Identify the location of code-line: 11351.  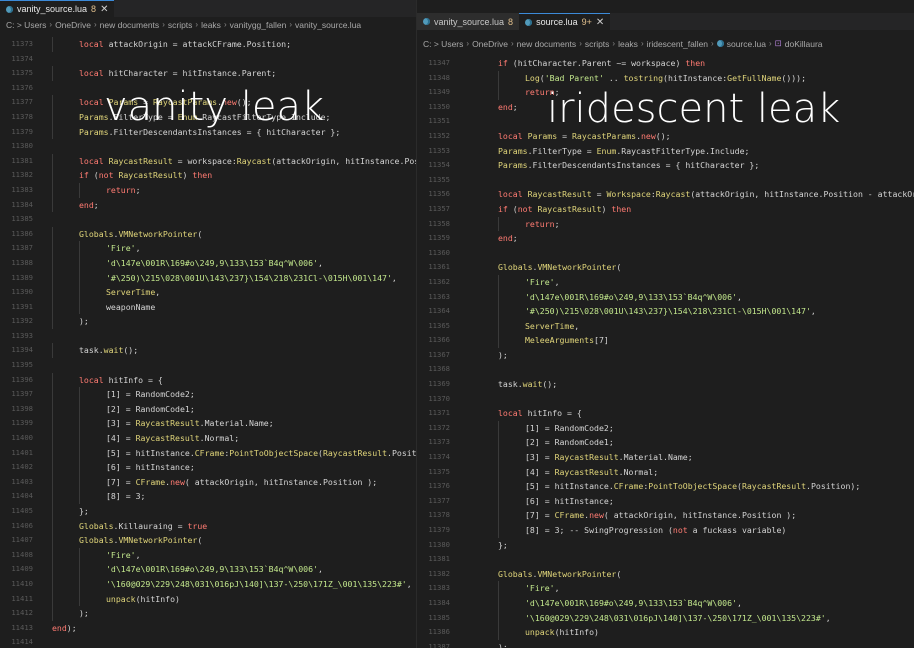
(665, 121).